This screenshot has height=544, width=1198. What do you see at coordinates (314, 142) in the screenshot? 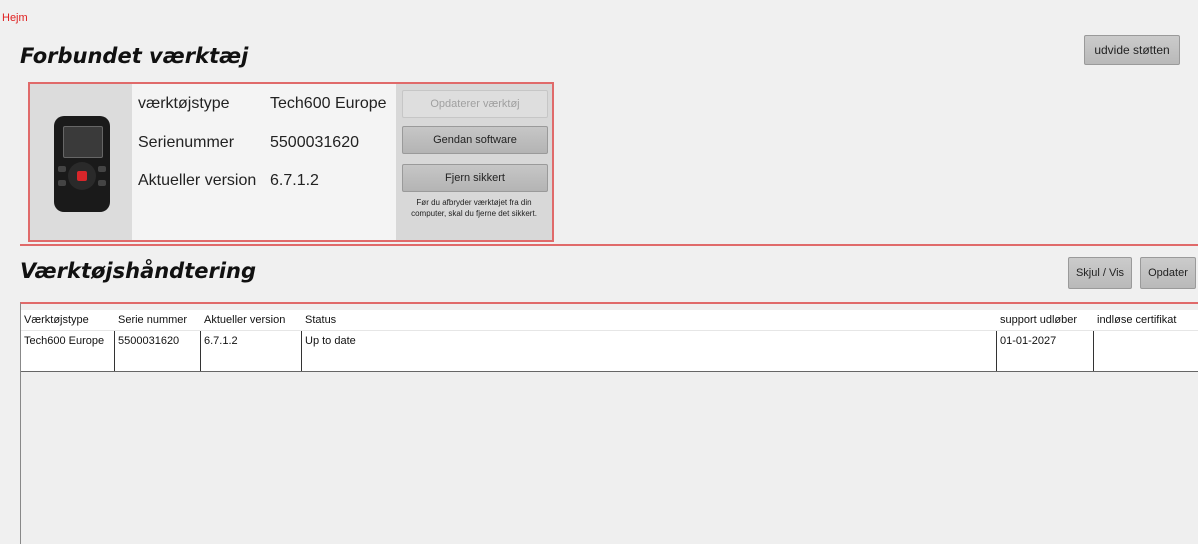
I see `serial-number-value: 5500031620` at bounding box center [314, 142].